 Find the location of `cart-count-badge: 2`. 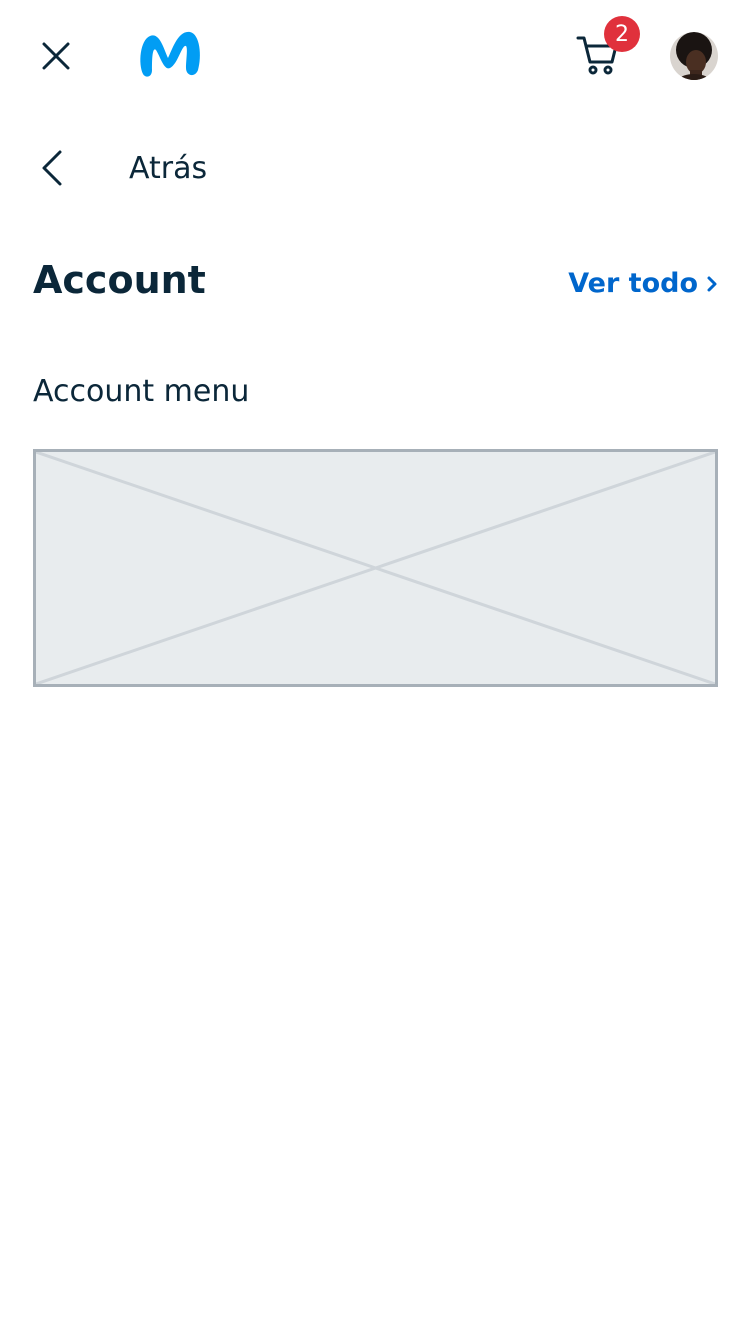

cart-count-badge: 2 is located at coordinates (622, 34).